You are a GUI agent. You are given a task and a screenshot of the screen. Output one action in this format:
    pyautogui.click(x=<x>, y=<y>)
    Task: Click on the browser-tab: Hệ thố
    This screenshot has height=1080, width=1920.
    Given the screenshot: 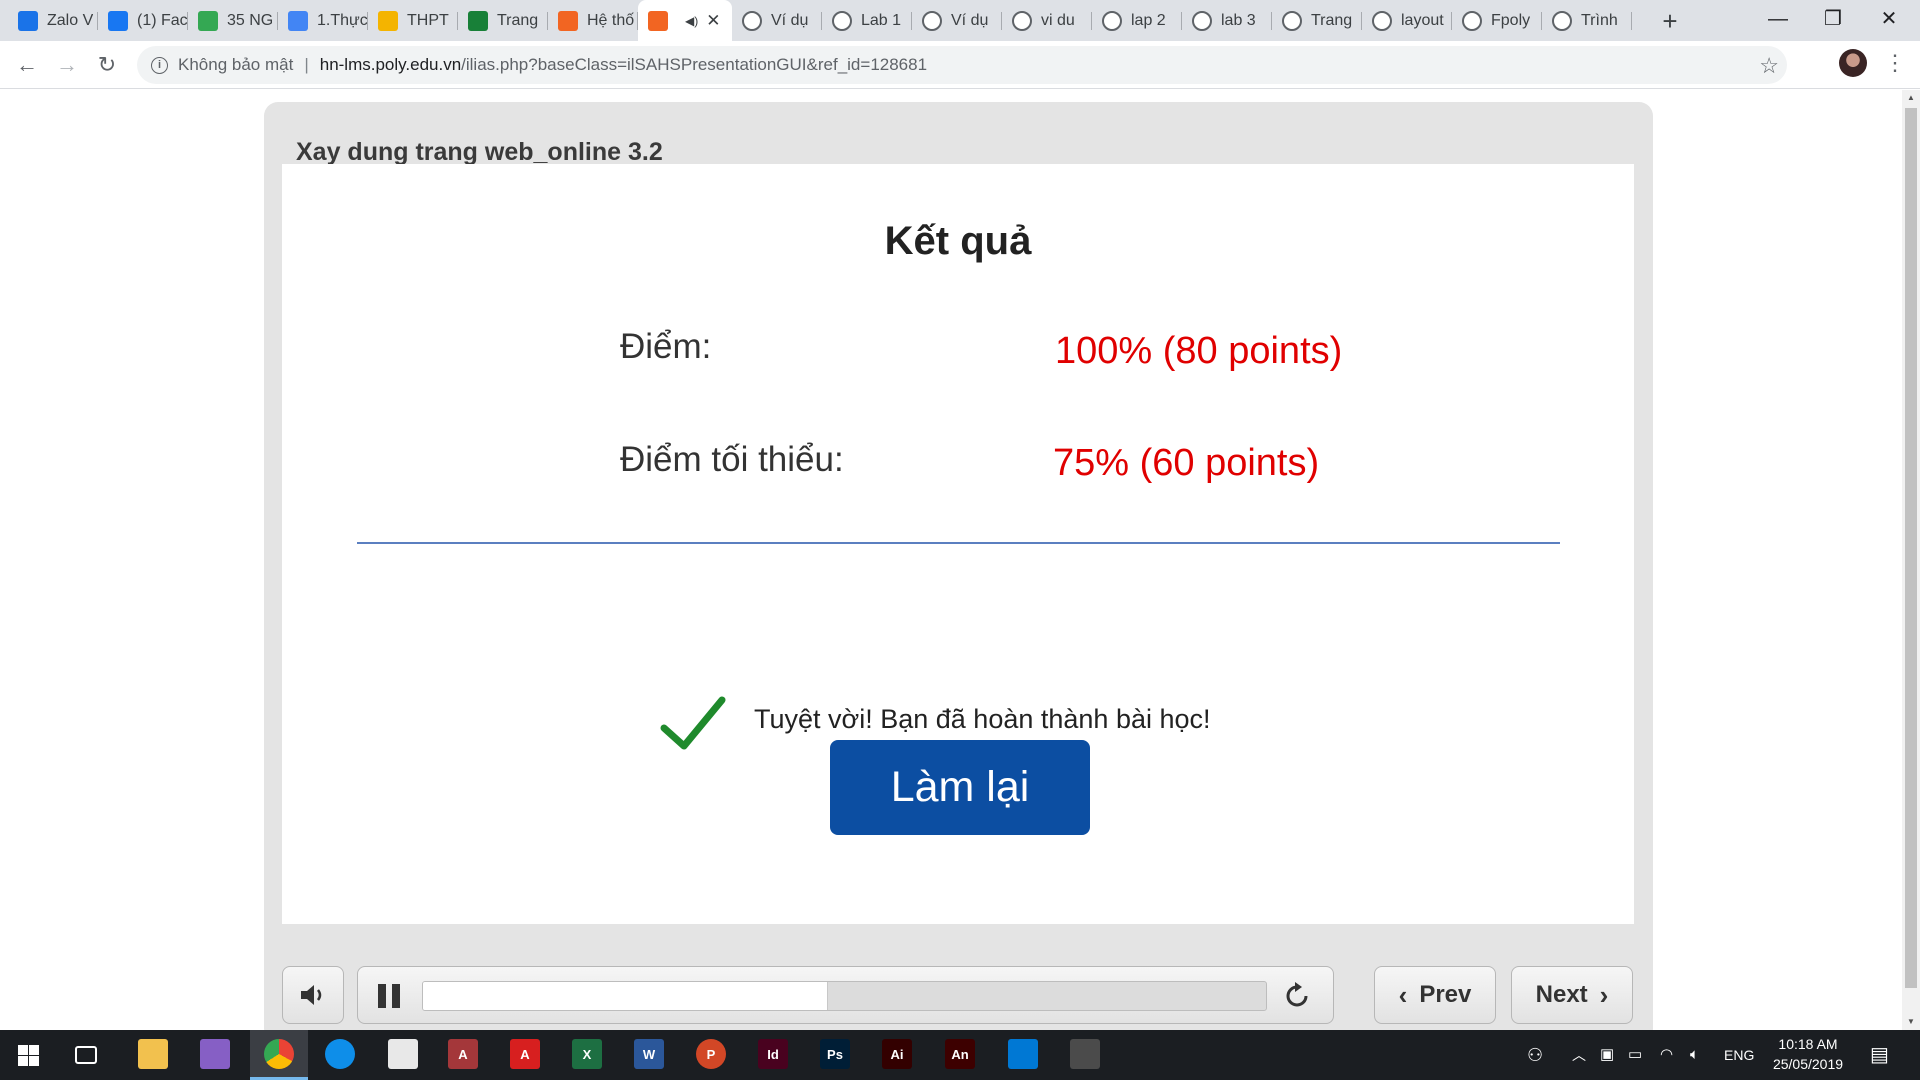 What is the action you would take?
    pyautogui.click(x=593, y=20)
    